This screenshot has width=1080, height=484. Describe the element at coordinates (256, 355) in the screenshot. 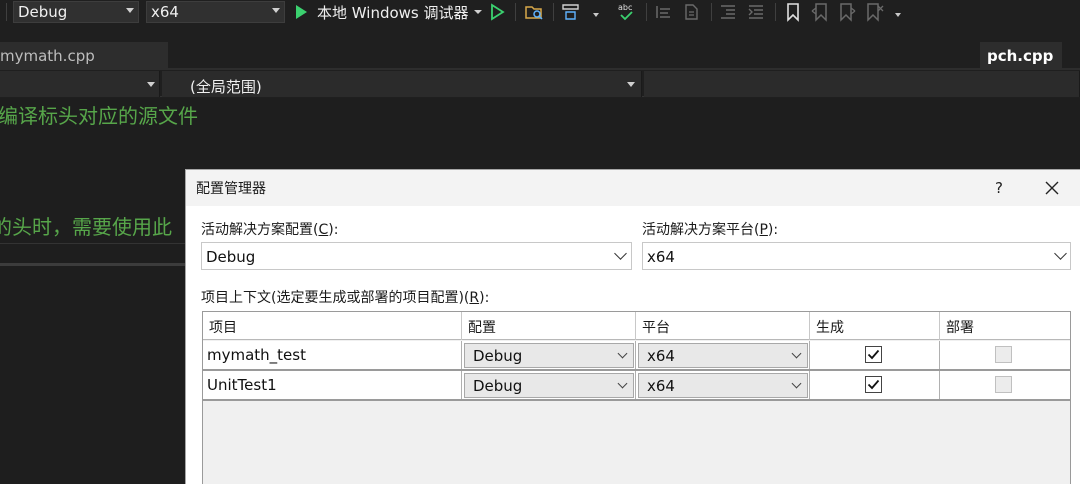

I see `project-name: mymath_test` at that location.